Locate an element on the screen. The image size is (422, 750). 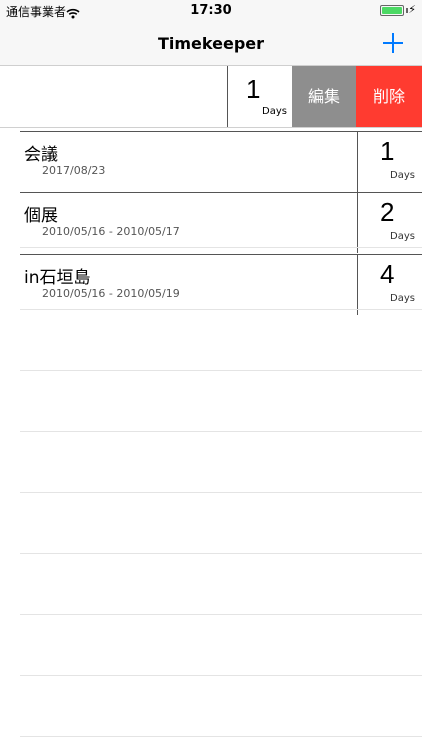
add-button is located at coordinates (393, 43).